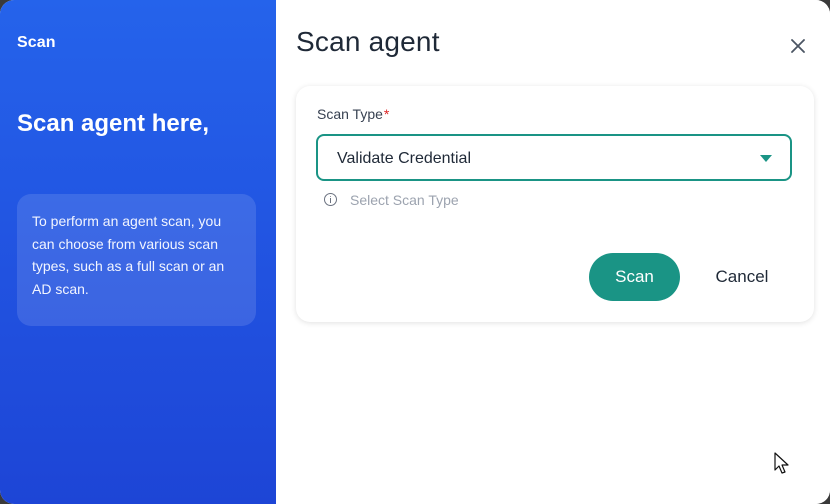  Describe the element at coordinates (781, 463) in the screenshot. I see `mouse-cursor-icon` at that location.